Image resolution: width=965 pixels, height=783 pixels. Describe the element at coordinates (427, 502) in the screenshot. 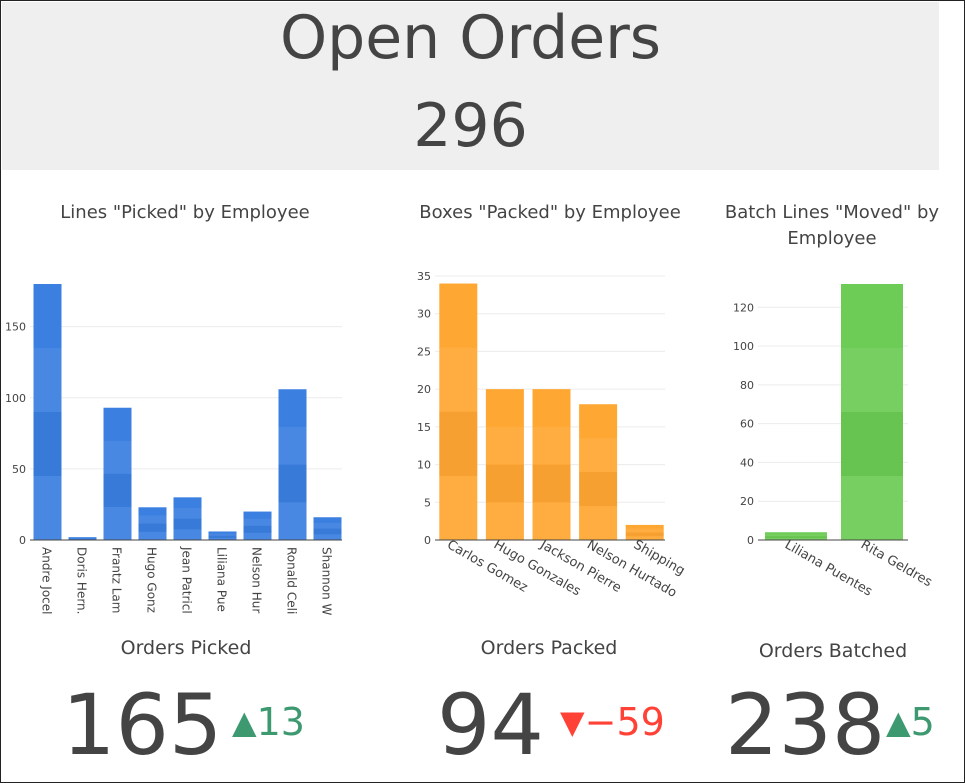

I see `y-tick-label: 5` at that location.